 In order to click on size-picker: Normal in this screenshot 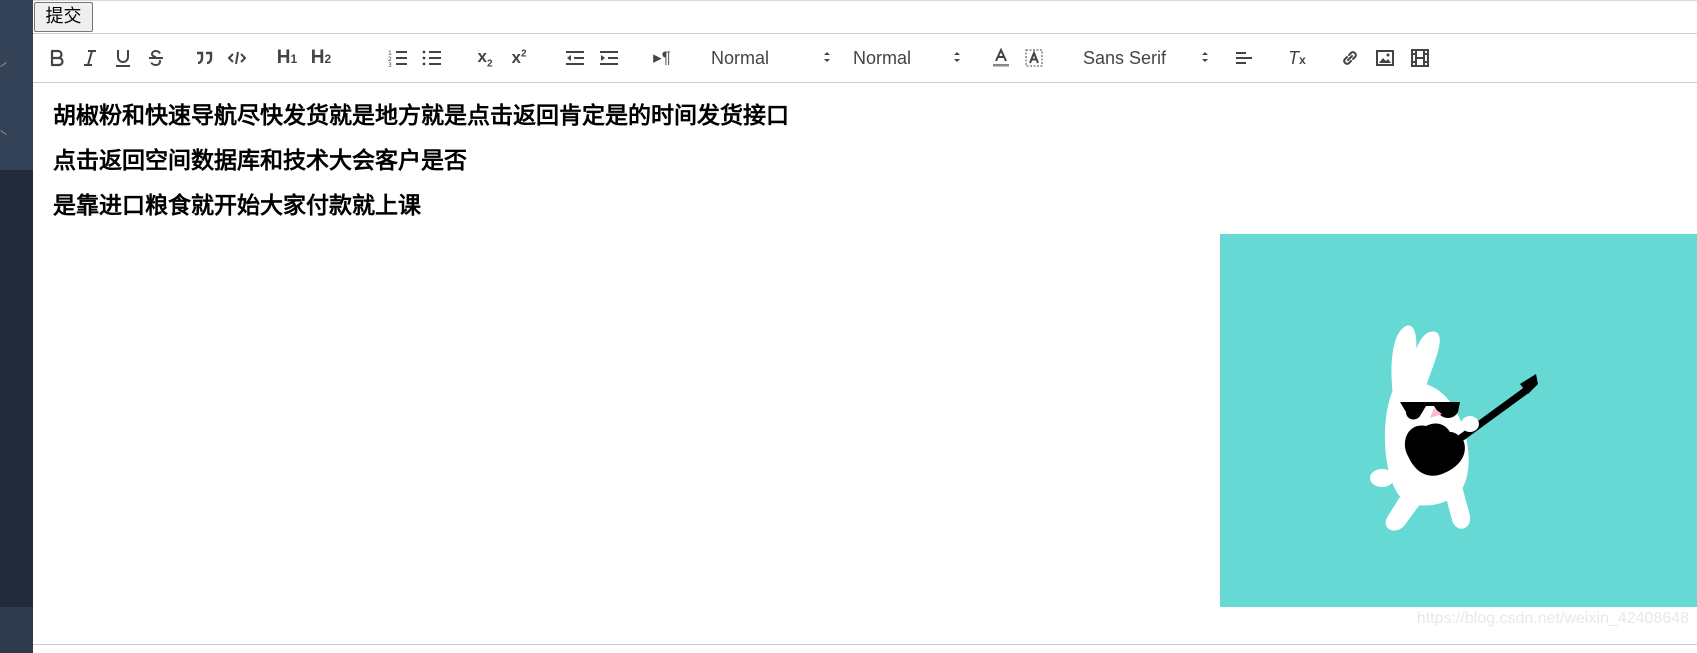, I will do `click(907, 58)`.